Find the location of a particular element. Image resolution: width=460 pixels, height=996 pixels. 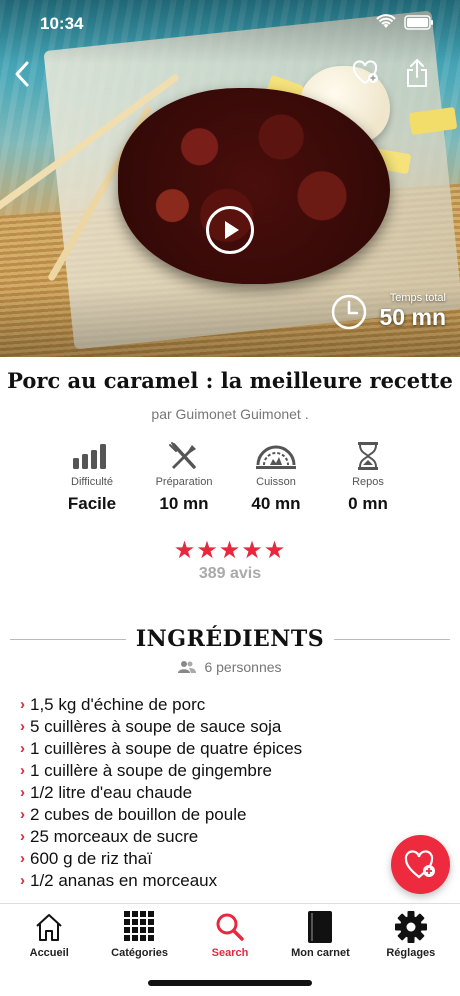

ingredient-text: 600 g de riz thaï is located at coordinates (91, 858).